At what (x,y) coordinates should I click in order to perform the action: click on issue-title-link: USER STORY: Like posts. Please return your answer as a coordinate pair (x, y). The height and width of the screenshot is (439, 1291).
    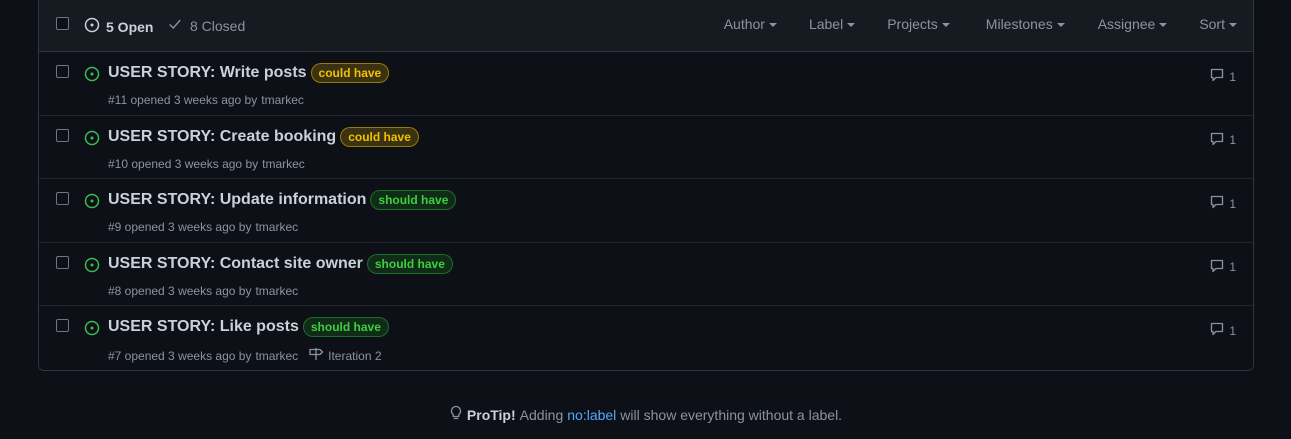
    Looking at the image, I should click on (203, 327).